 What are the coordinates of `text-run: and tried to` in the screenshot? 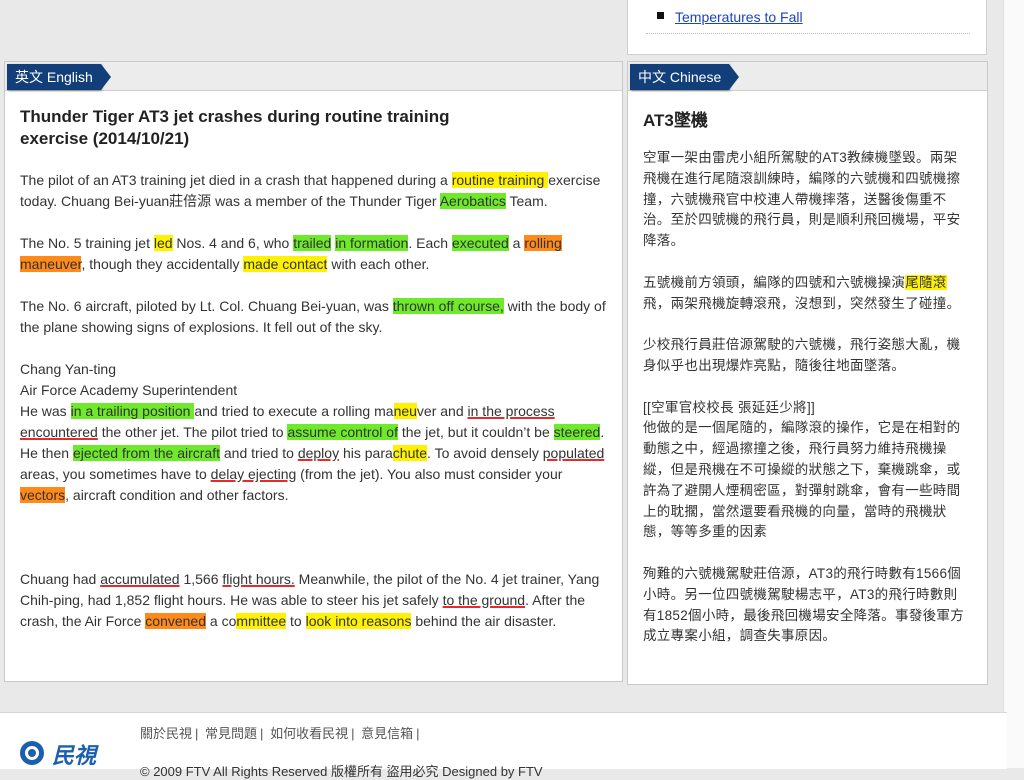 It's located at (259, 453).